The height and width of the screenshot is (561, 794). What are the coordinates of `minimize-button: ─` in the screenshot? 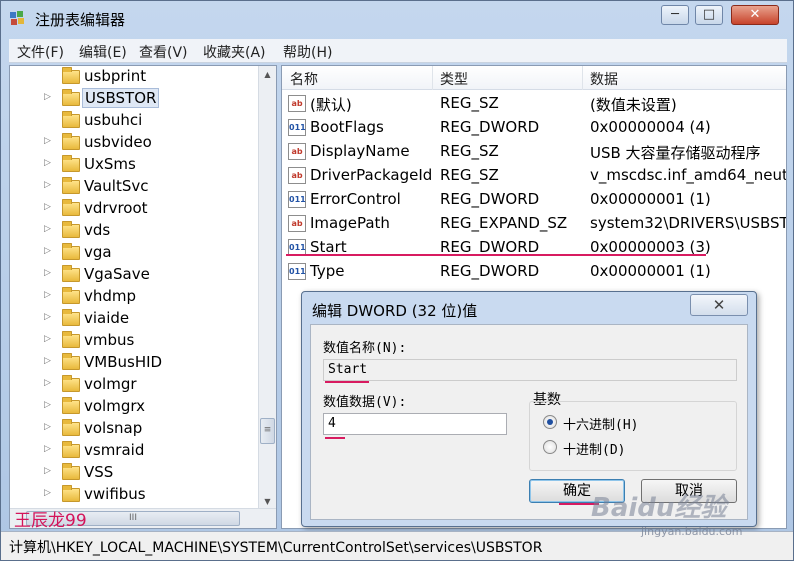 It's located at (675, 15).